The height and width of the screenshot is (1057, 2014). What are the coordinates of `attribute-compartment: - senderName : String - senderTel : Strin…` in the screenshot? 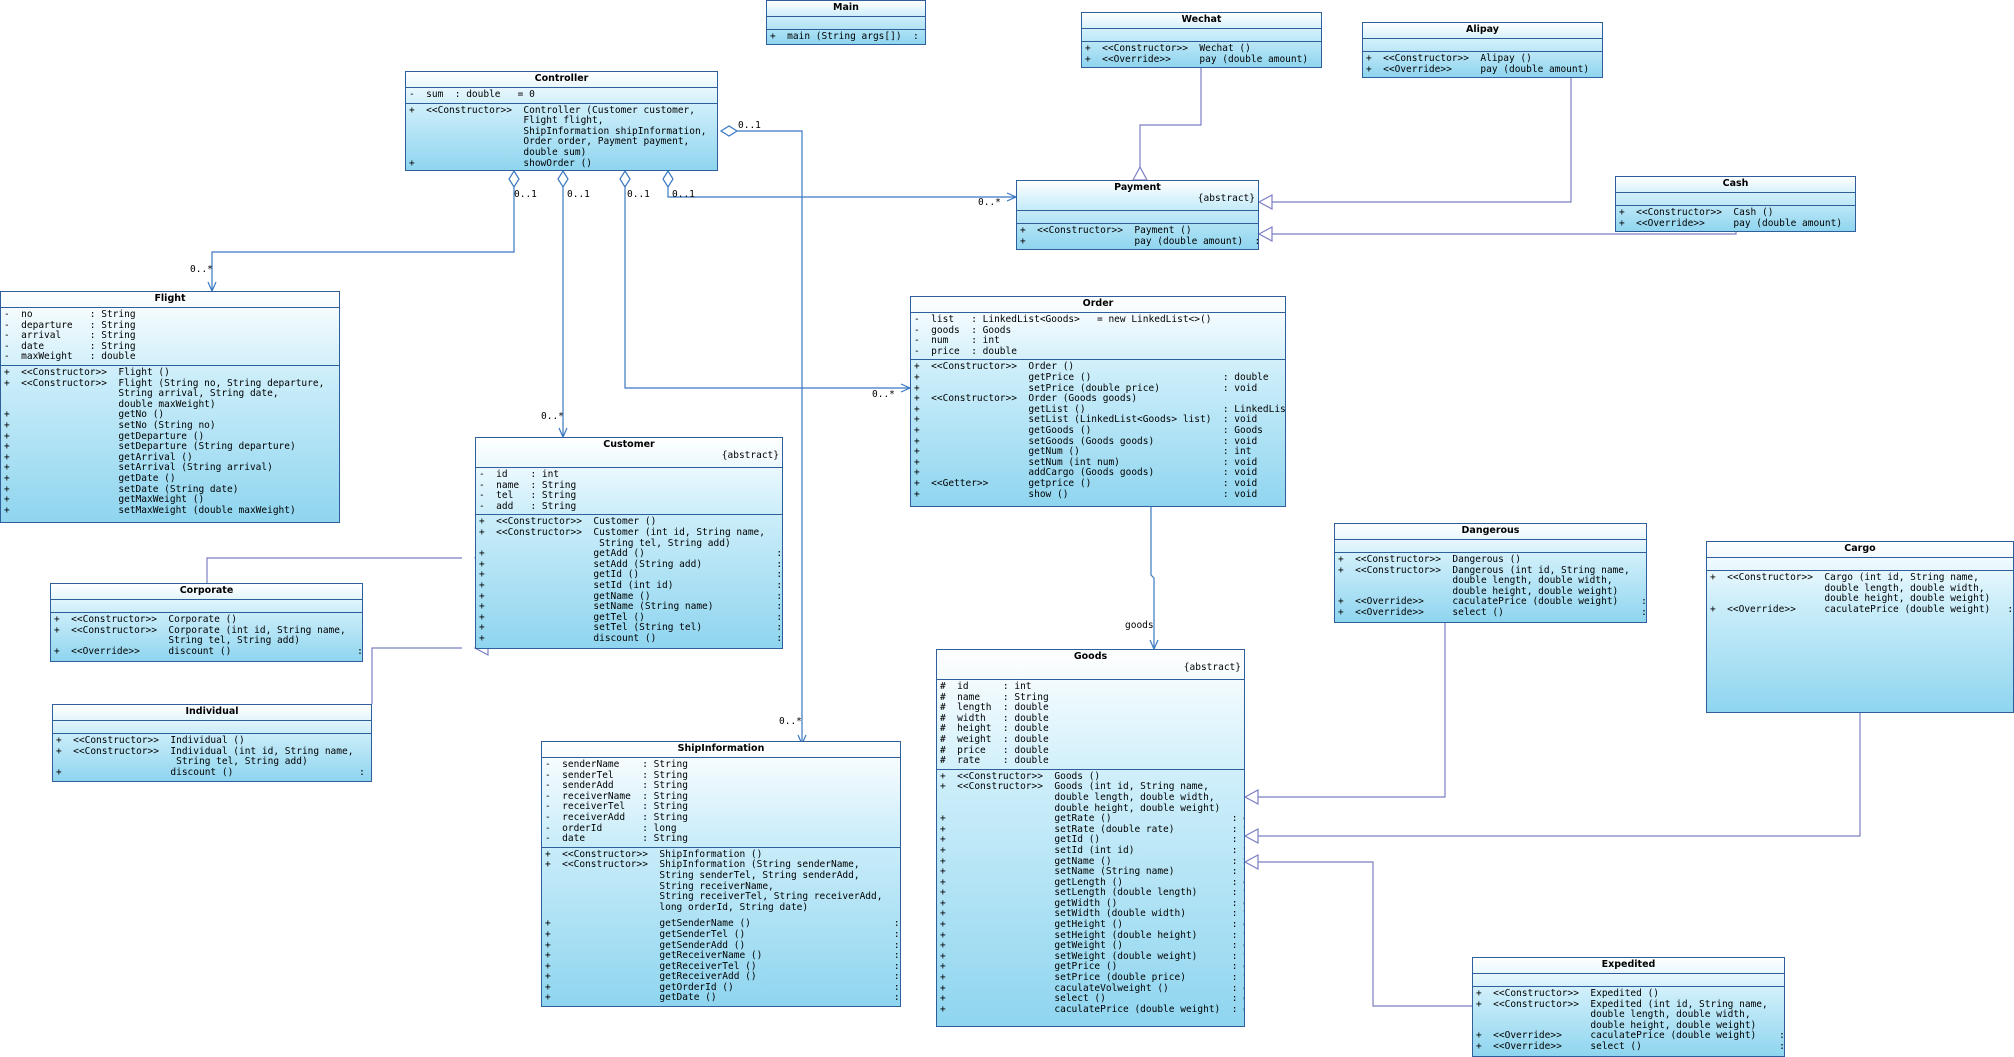 It's located at (721, 803).